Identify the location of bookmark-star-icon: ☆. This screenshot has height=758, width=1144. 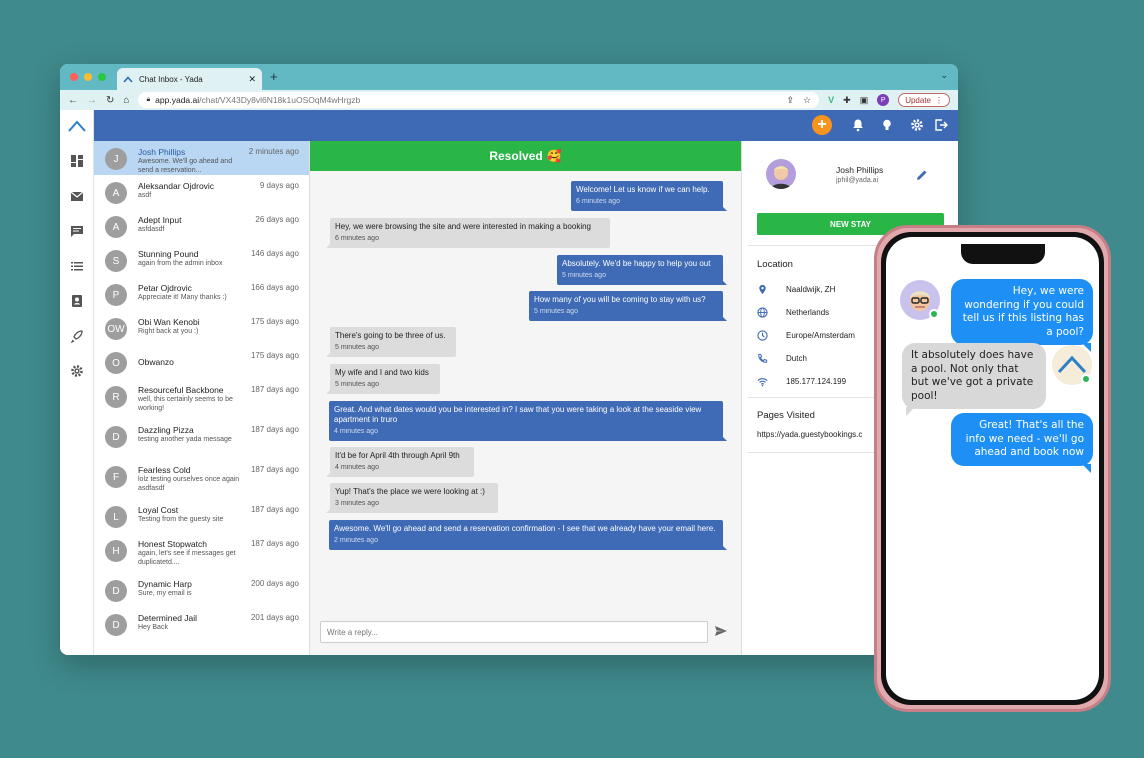
(807, 100).